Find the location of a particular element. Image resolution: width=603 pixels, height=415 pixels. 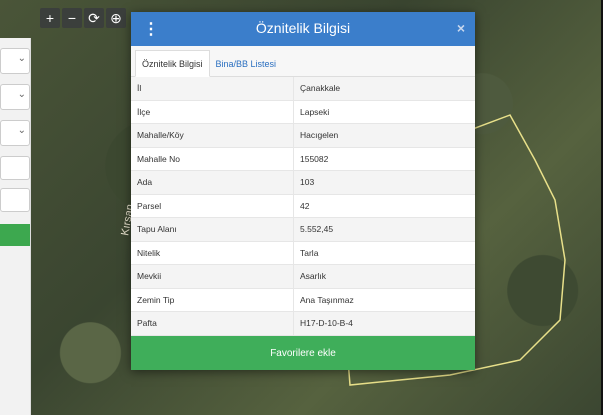

refresh-button: ⟳ is located at coordinates (94, 18).